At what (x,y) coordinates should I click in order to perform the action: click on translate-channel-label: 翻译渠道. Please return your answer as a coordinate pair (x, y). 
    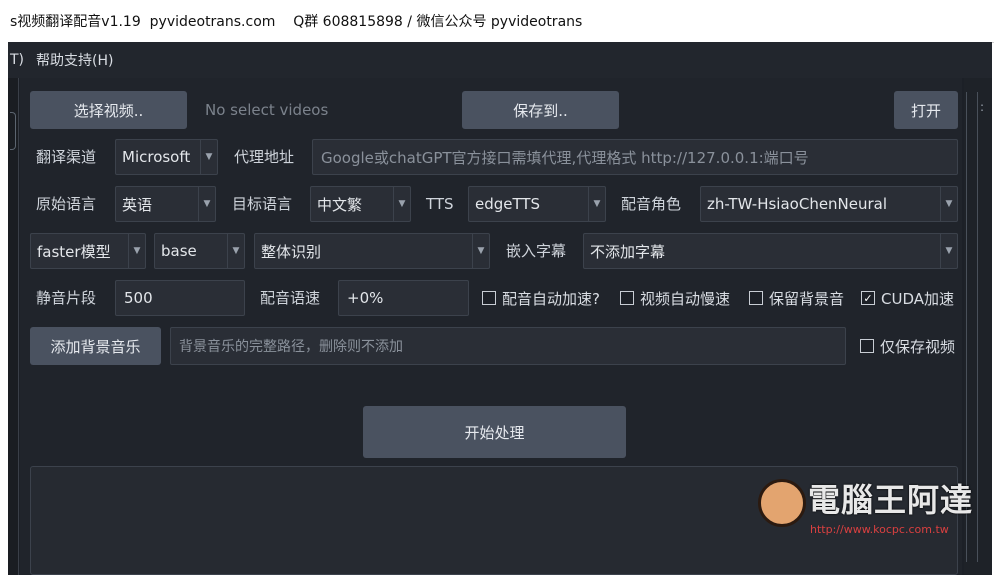
    Looking at the image, I should click on (66, 157).